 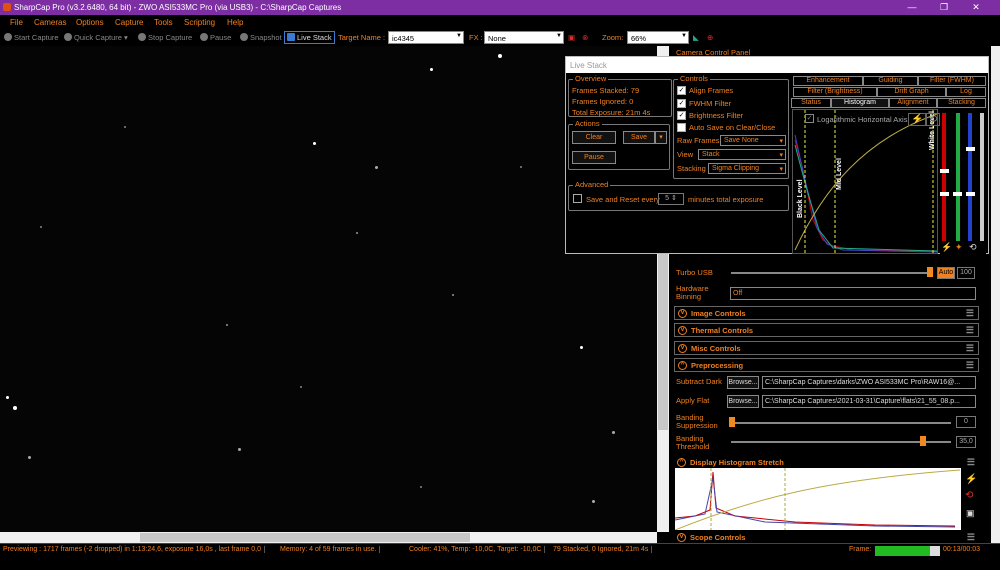 What do you see at coordinates (165, 37) in the screenshot?
I see `stop-capture-button: Stop Capture` at bounding box center [165, 37].